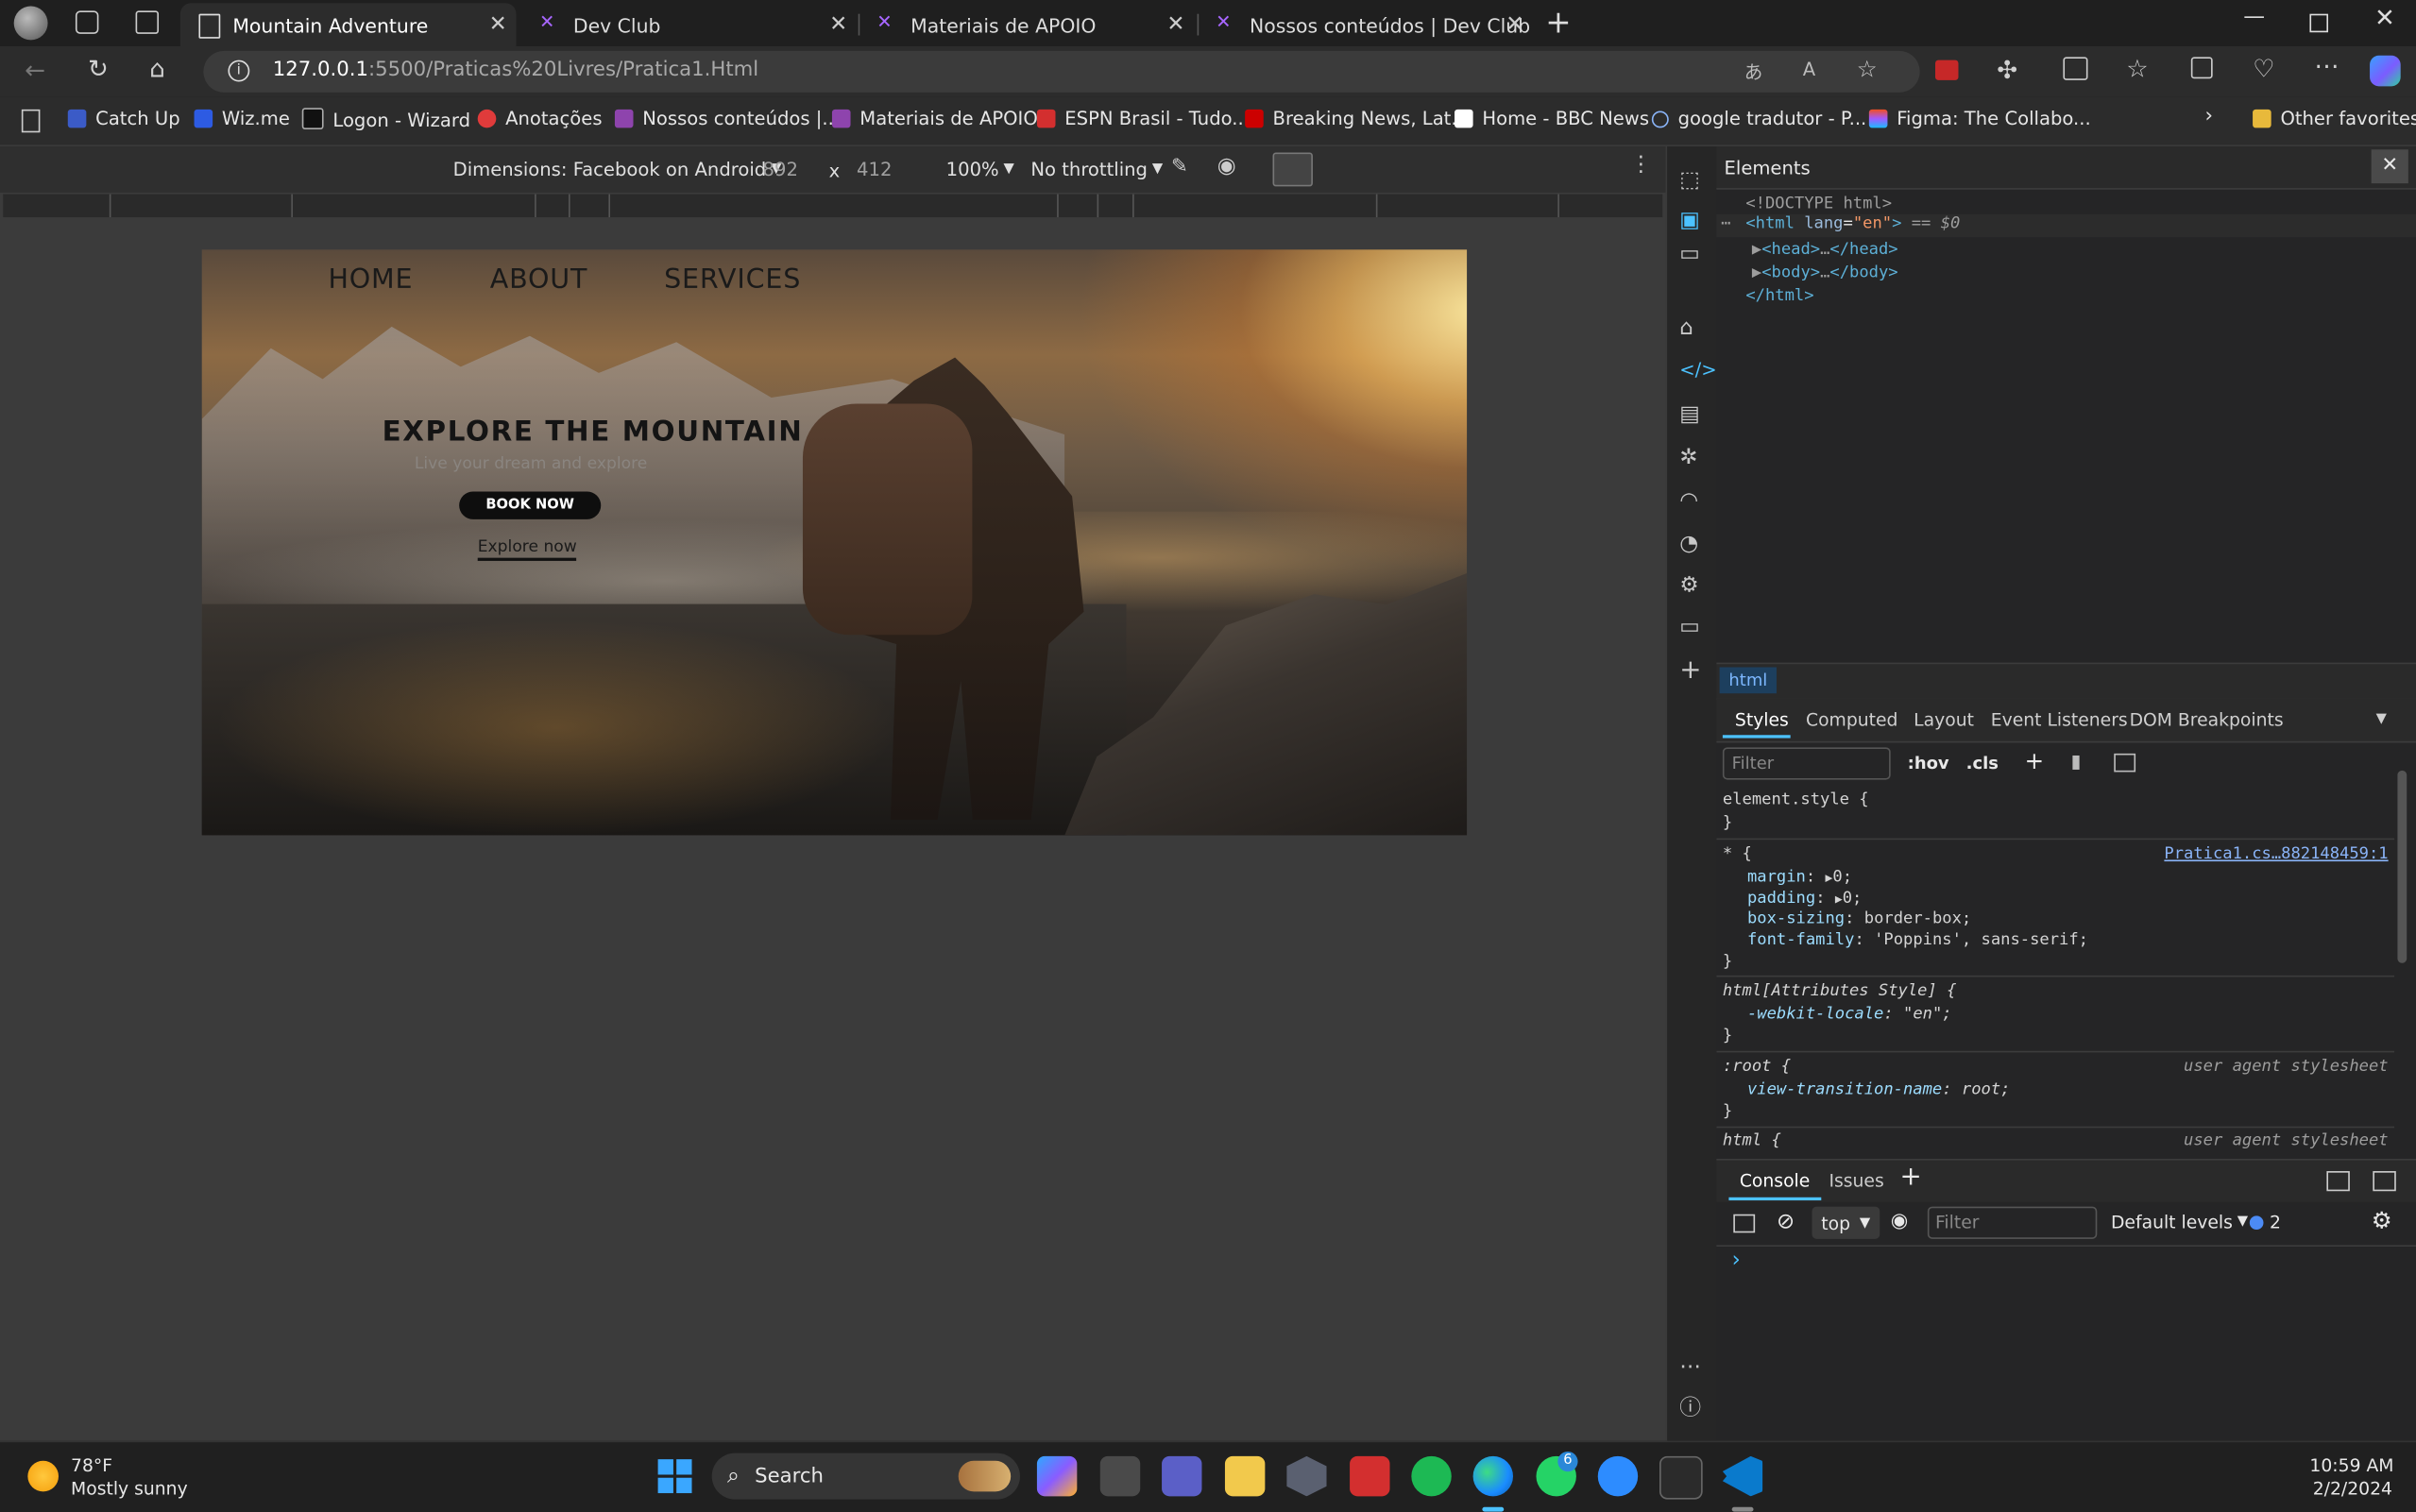 The width and height of the screenshot is (2416, 1512). I want to click on site-nav-home: HOME, so click(370, 281).